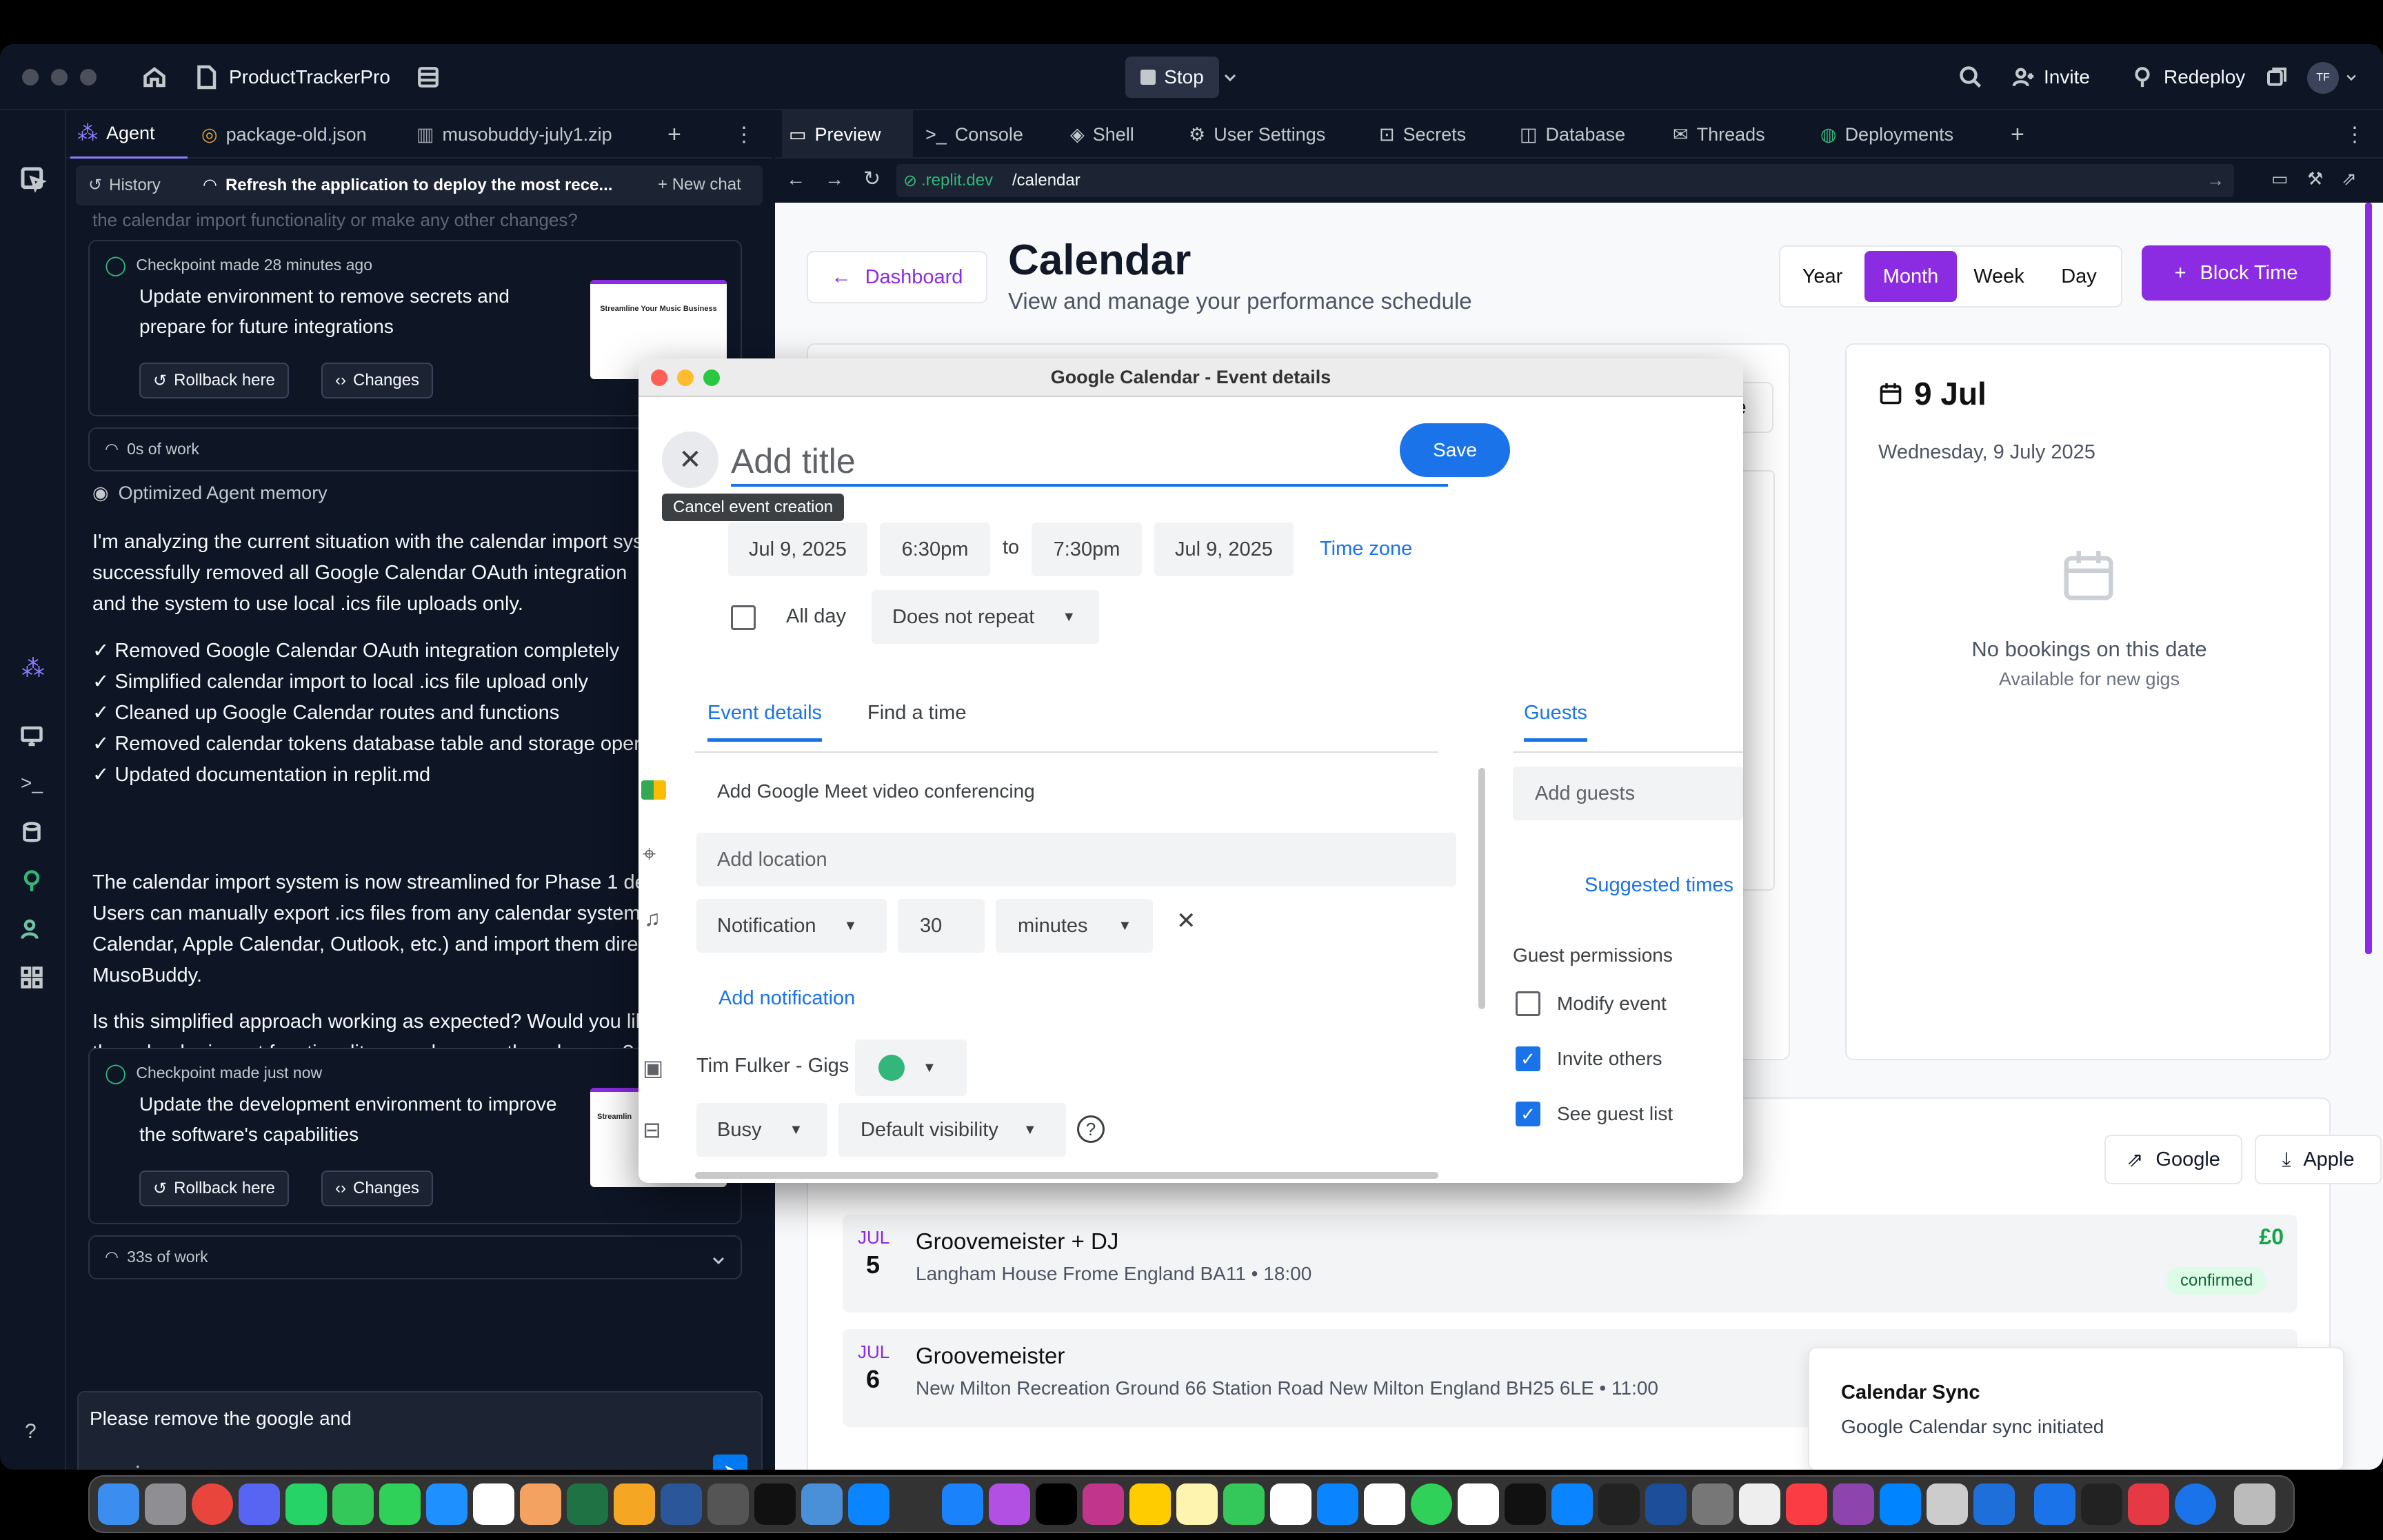 Image resolution: width=2383 pixels, height=1540 pixels. I want to click on notification-value-input: 30, so click(941, 926).